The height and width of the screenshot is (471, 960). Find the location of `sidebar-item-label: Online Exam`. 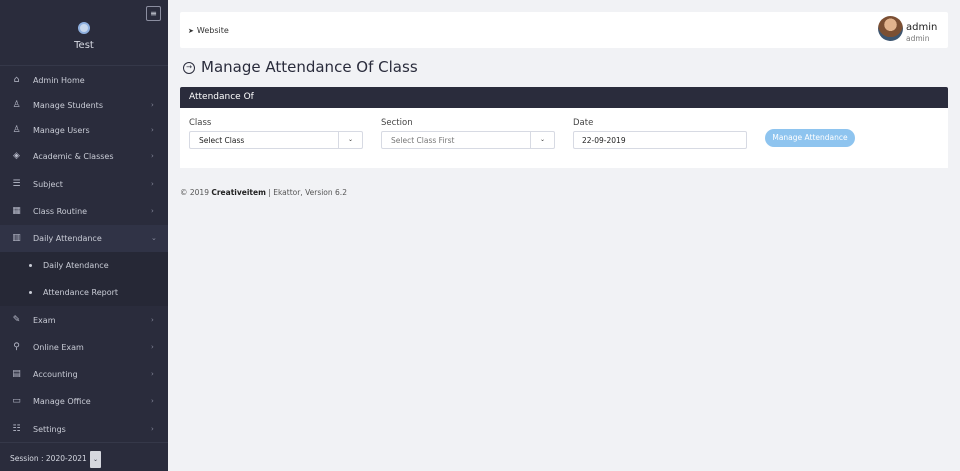

sidebar-item-label: Online Exam is located at coordinates (58, 347).